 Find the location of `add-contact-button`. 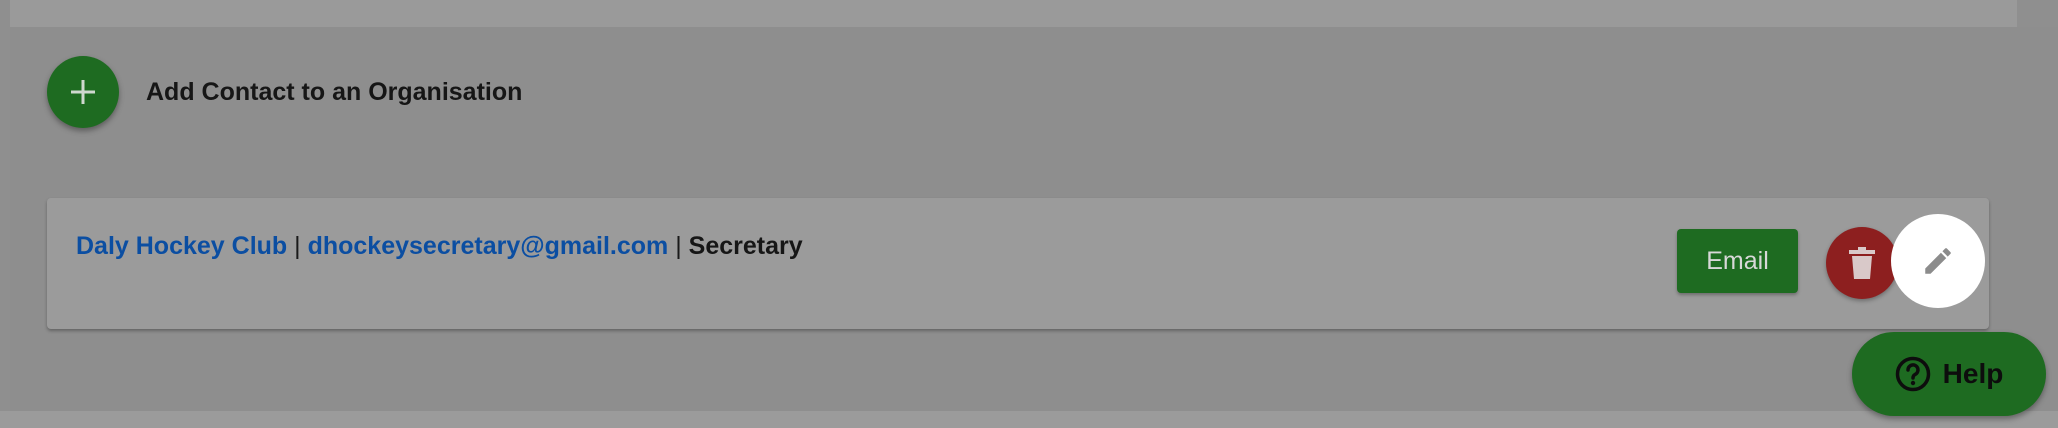

add-contact-button is located at coordinates (83, 92).